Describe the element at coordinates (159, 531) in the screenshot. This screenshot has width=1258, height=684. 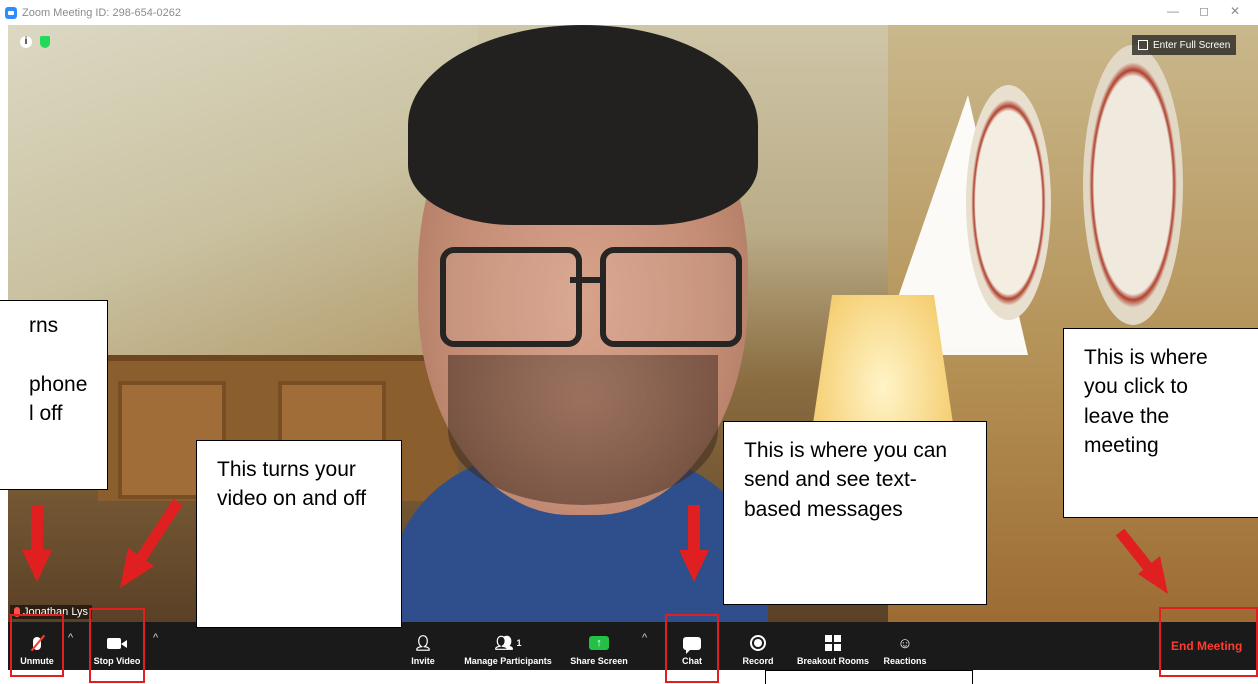
I see `video-arrow-shaft` at that location.